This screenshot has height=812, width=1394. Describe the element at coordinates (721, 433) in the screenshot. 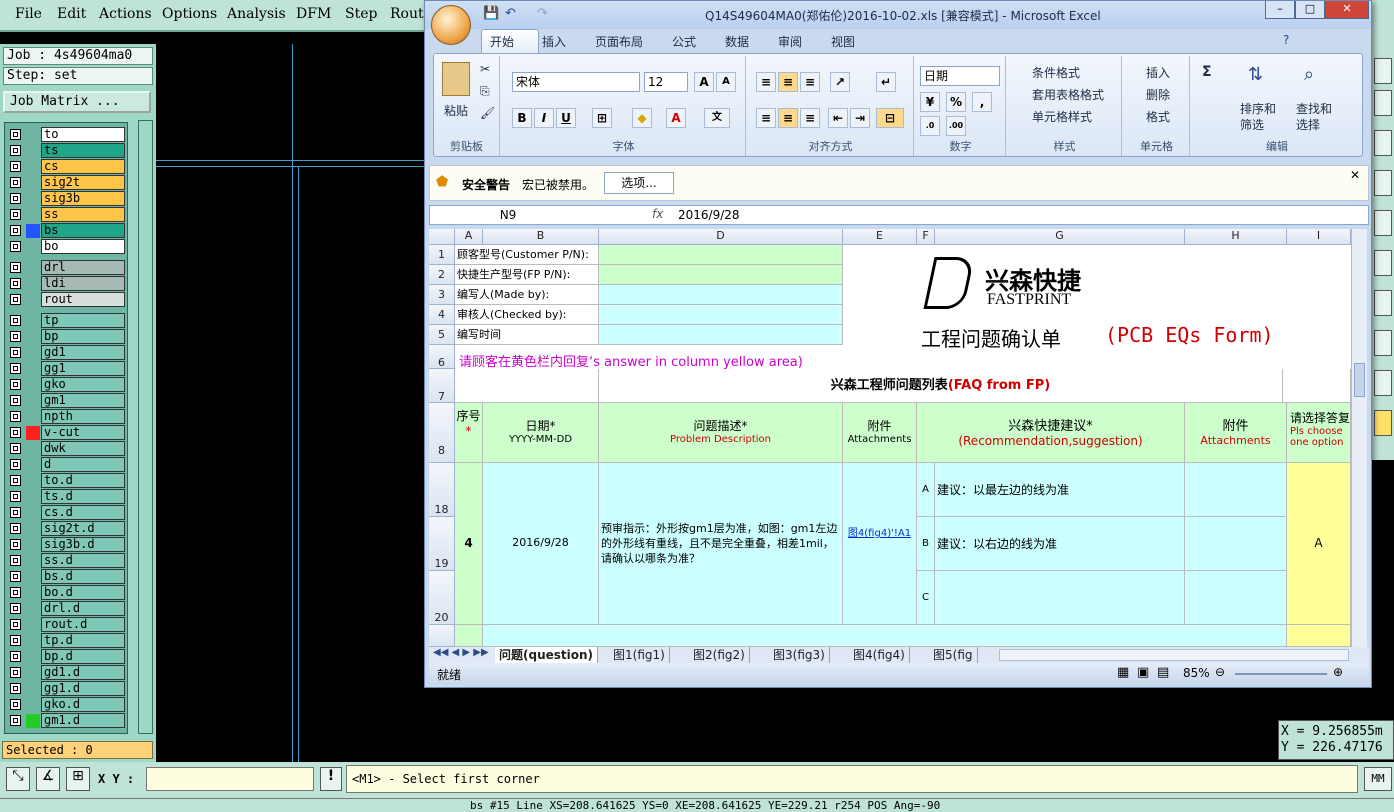

I see `hdr-desc: 问题描述* Problem Description` at that location.